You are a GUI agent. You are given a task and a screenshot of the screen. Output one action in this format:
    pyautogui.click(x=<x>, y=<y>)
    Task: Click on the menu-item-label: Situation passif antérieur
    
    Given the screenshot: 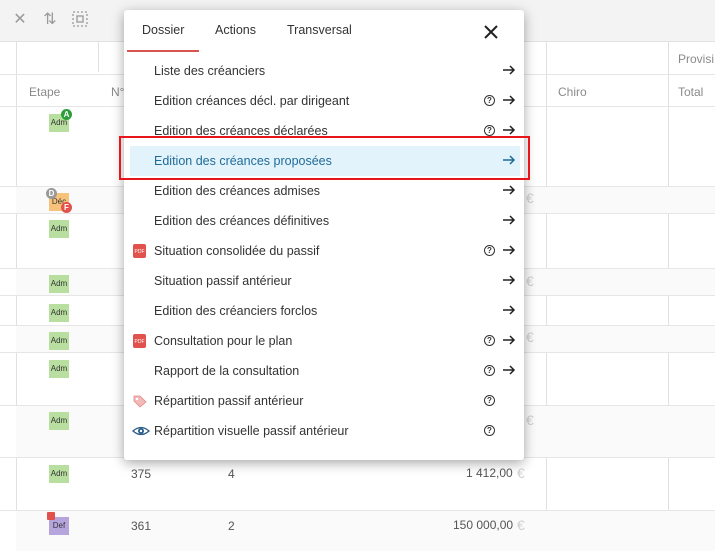 What is the action you would take?
    pyautogui.click(x=223, y=281)
    